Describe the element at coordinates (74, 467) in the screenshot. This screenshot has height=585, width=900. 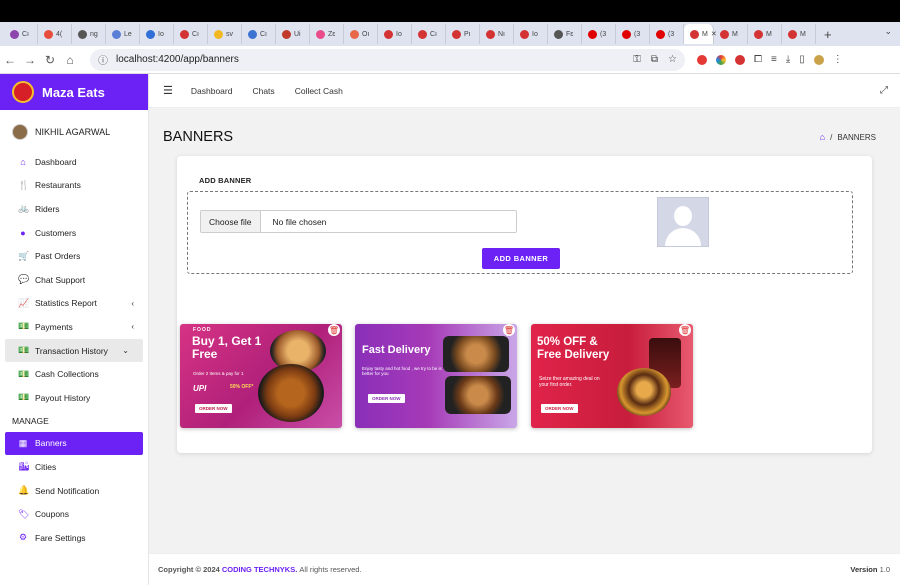
I see `sidebar-item-cities: 🏙 Cities` at that location.